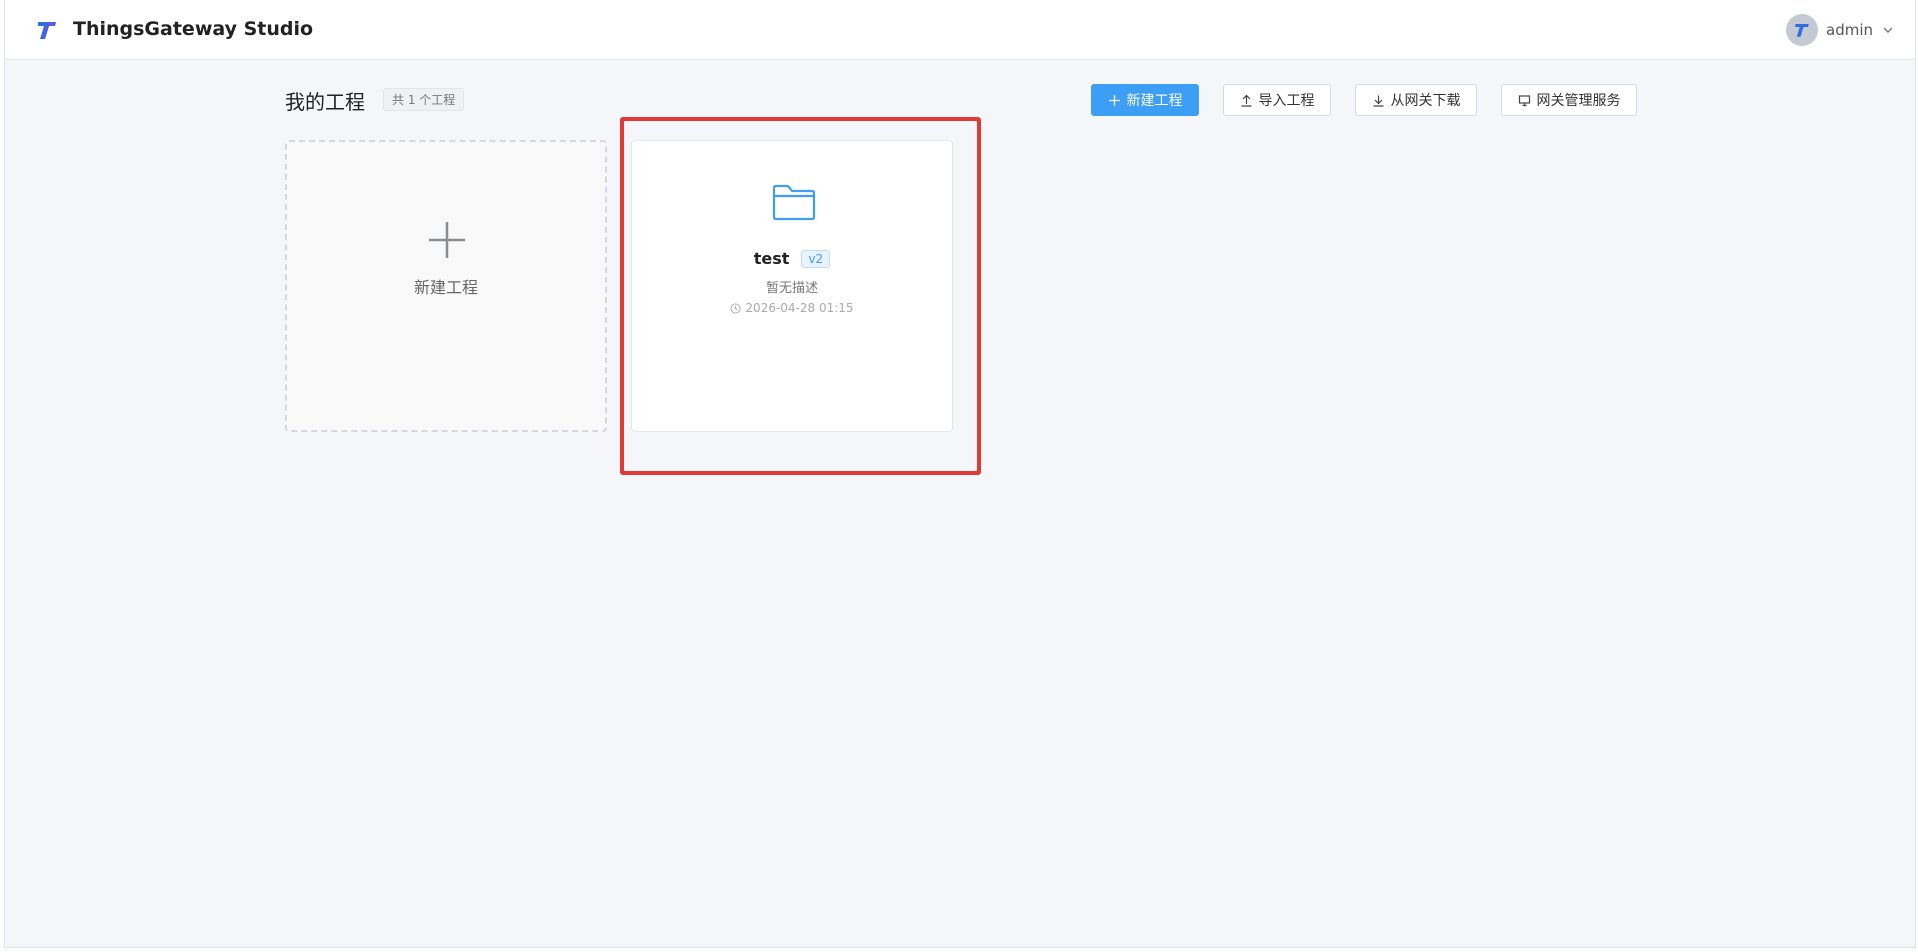  Describe the element at coordinates (1378, 101) in the screenshot. I see `download-icon` at that location.